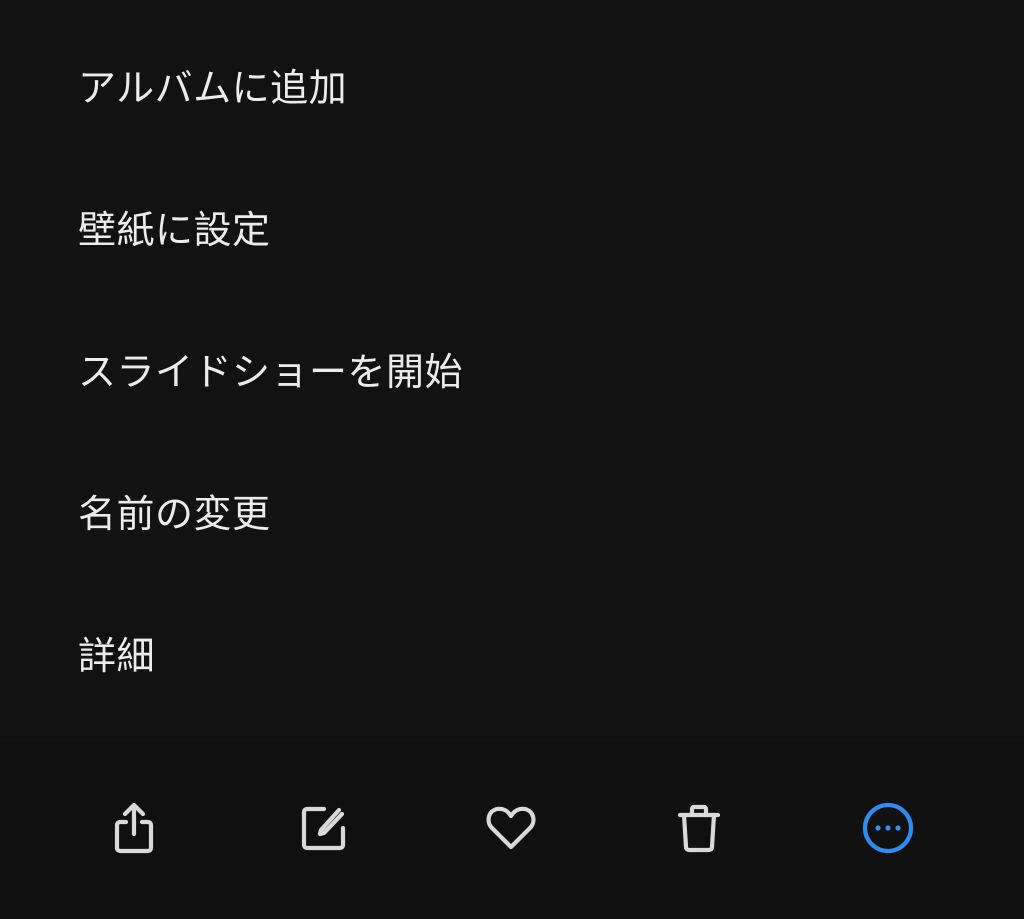 Image resolution: width=1024 pixels, height=919 pixels. I want to click on menu-item-label: 詳細, so click(117, 655).